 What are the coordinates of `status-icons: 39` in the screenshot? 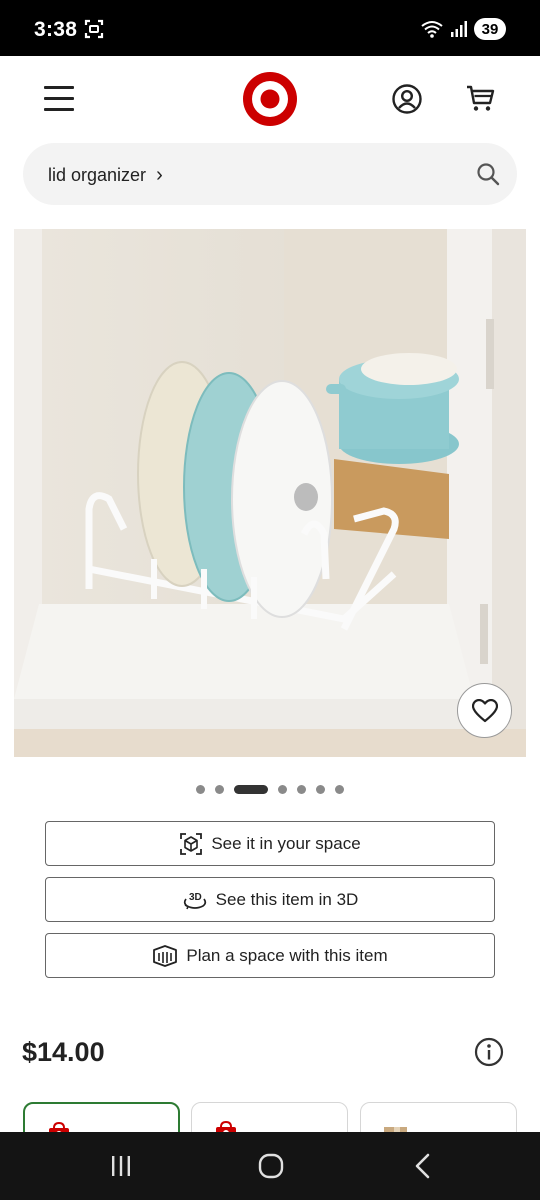 It's located at (463, 29).